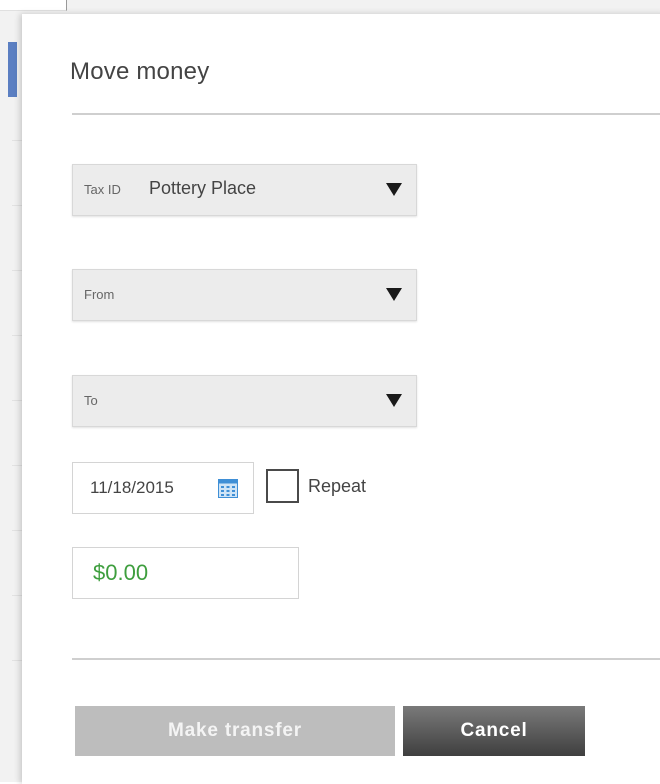  I want to click on amount-input: $0.00, so click(185, 573).